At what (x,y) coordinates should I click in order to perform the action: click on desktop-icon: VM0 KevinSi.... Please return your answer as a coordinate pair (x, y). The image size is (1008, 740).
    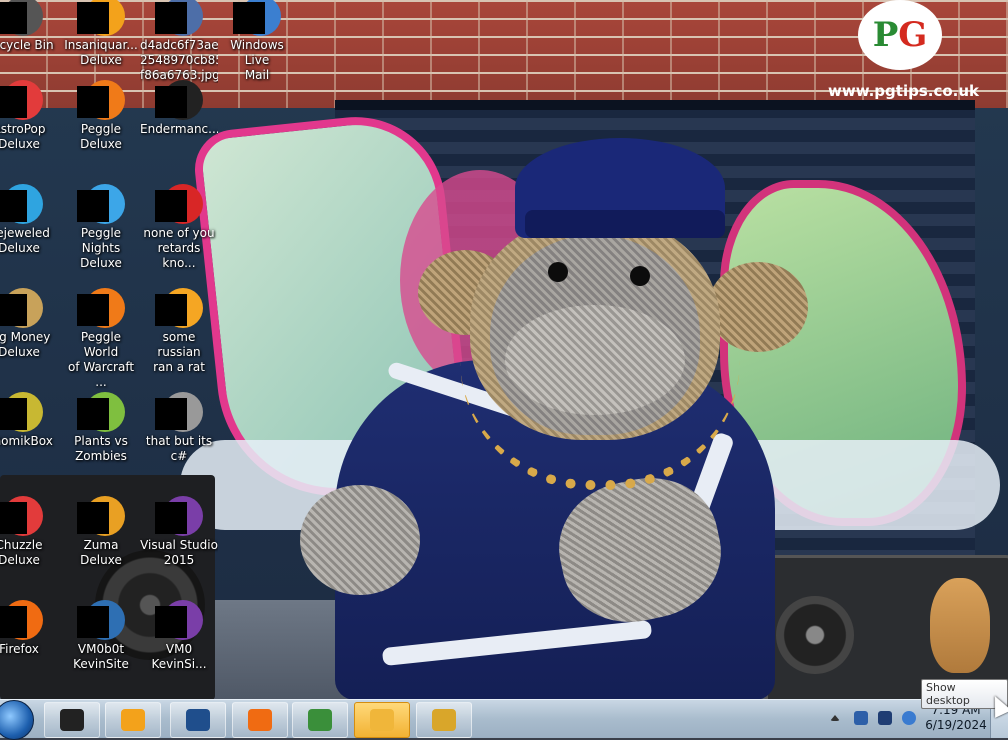
    Looking at the image, I should click on (179, 636).